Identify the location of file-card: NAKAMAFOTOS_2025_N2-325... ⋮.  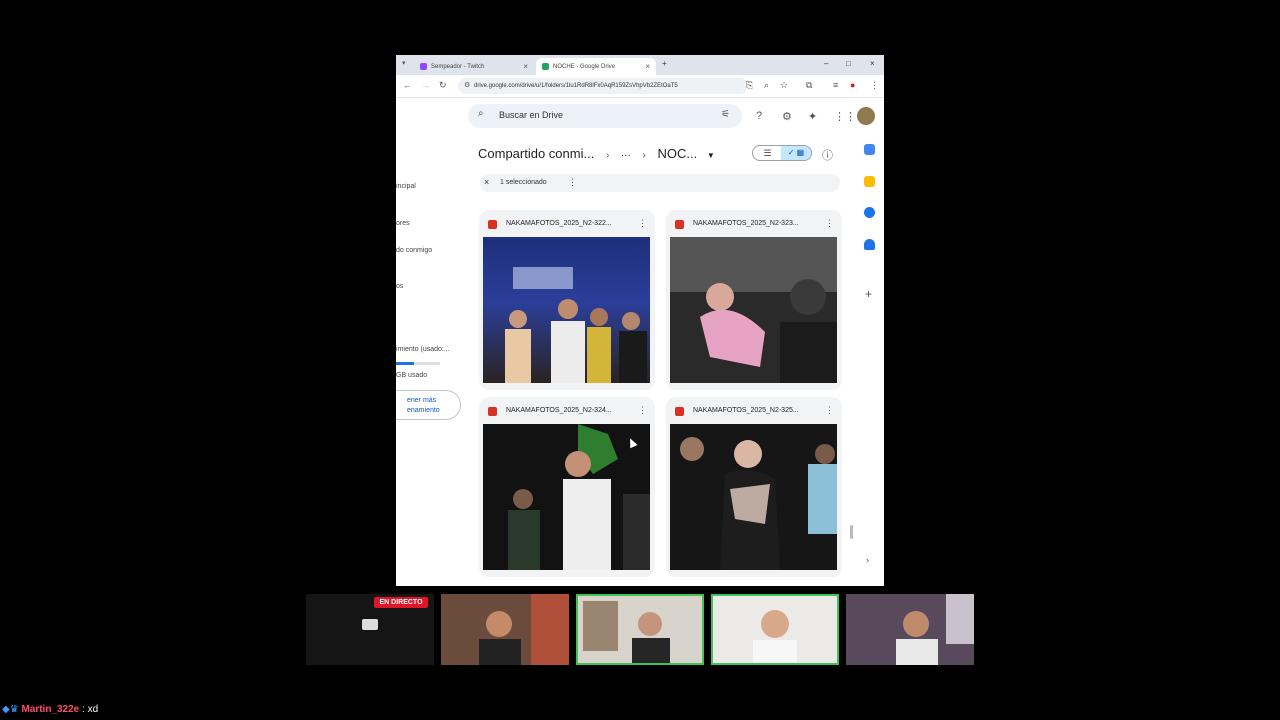
(754, 487).